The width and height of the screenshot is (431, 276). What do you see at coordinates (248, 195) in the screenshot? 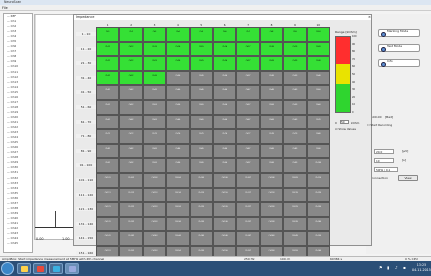
I see `electrode-cell: Ch117` at bounding box center [248, 195].